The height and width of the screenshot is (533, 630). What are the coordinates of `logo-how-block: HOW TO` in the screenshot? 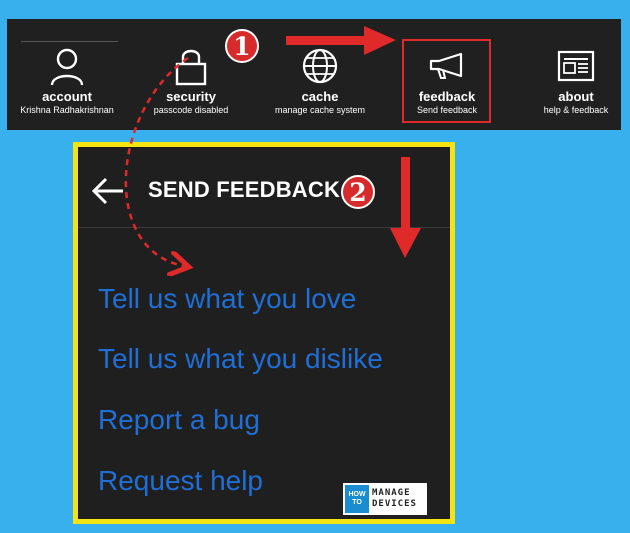 It's located at (357, 499).